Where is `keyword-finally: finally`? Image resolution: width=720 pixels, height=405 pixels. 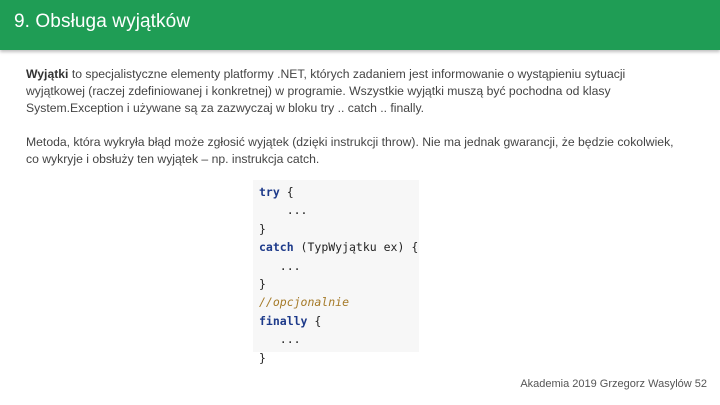 keyword-finally: finally is located at coordinates (283, 320).